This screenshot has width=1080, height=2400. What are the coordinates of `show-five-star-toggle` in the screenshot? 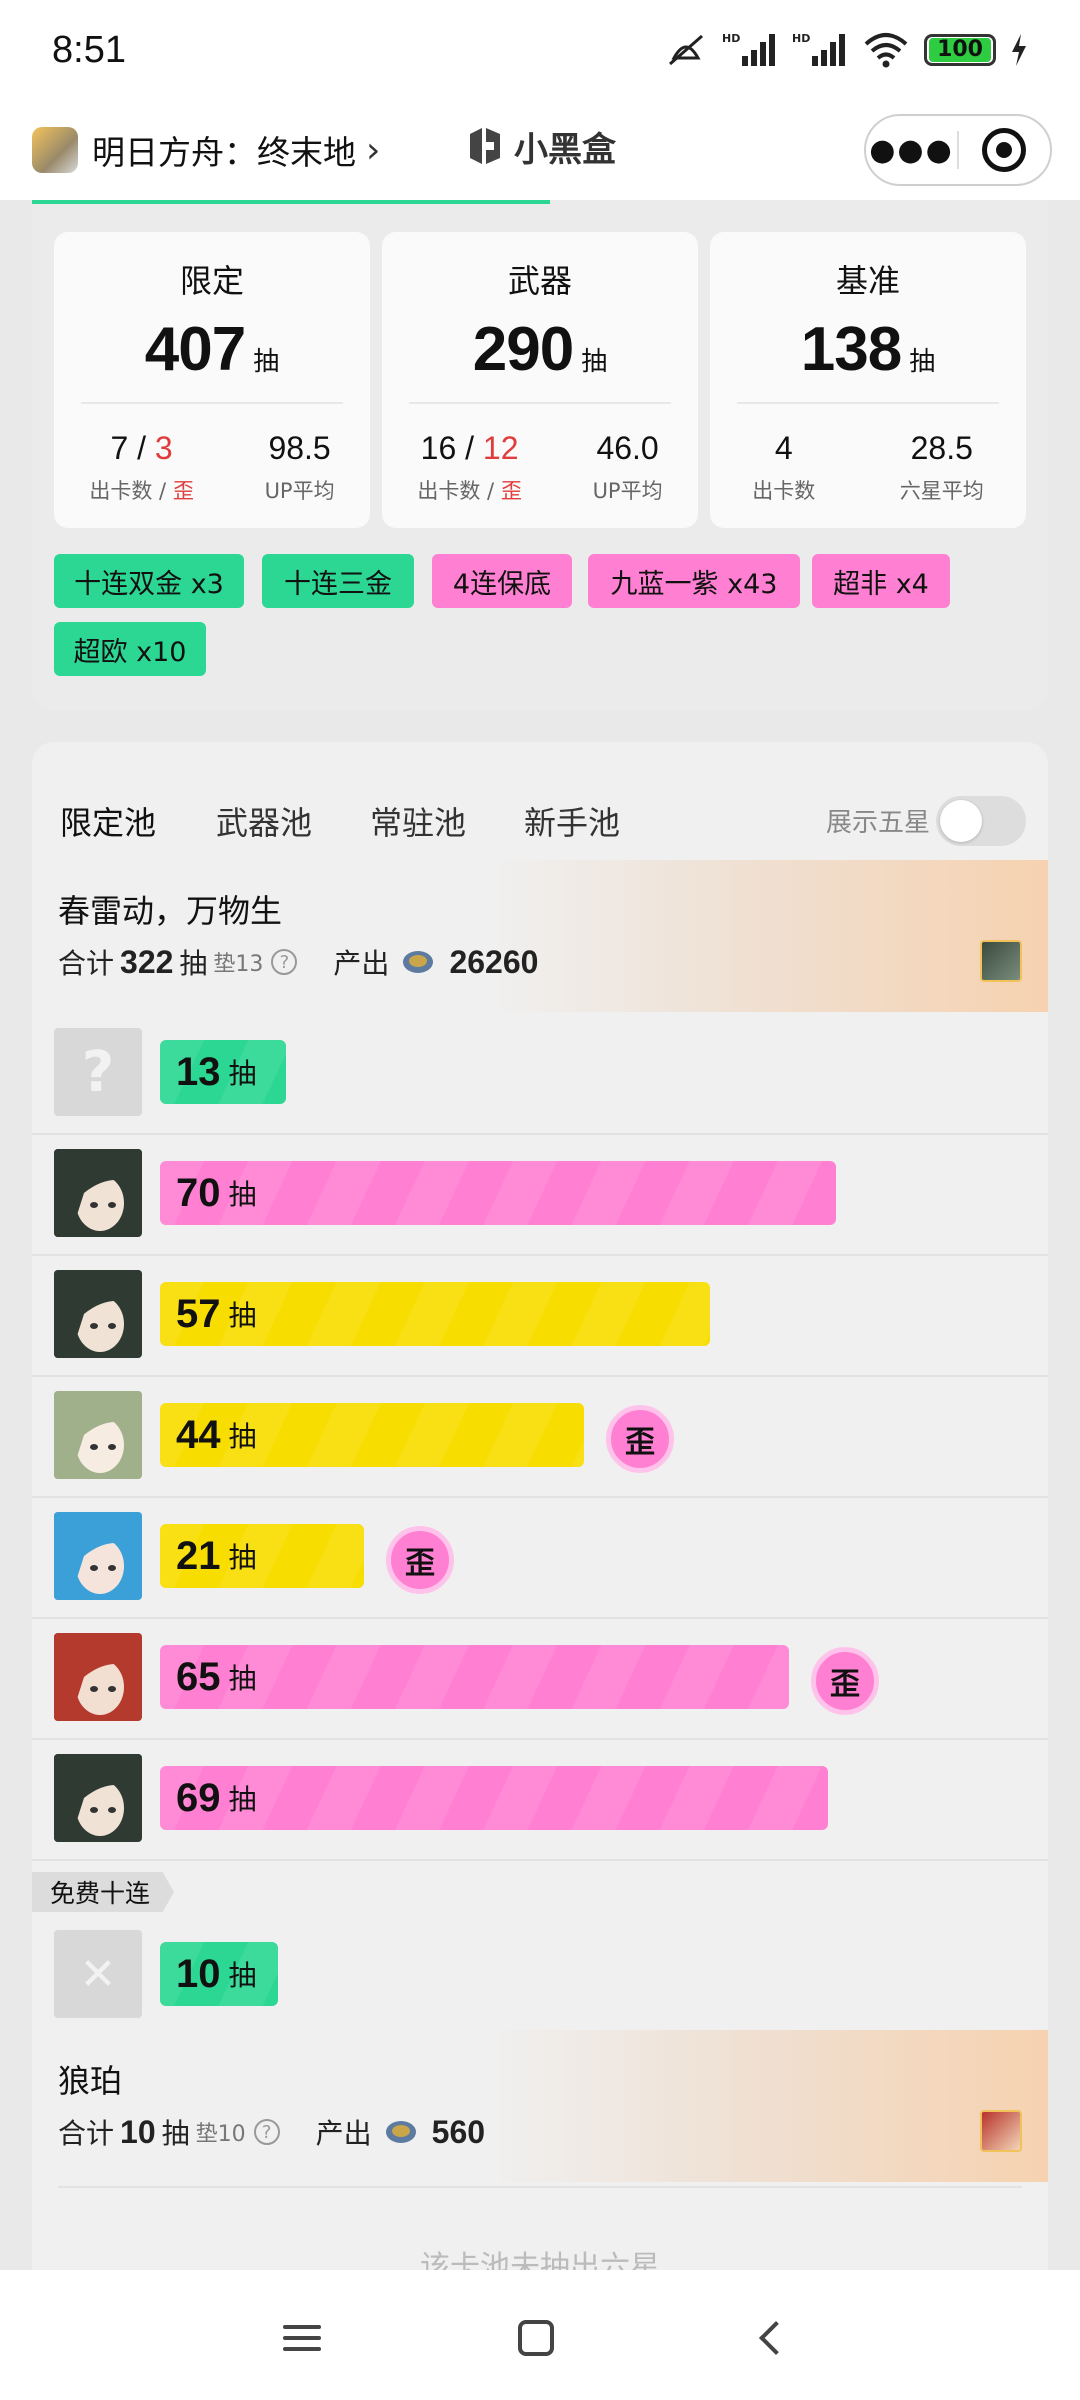 It's located at (981, 821).